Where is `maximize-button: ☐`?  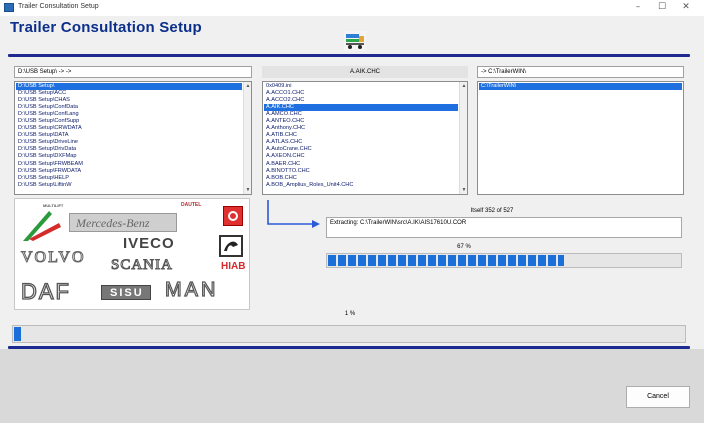
maximize-button: ☐ is located at coordinates (662, 8).